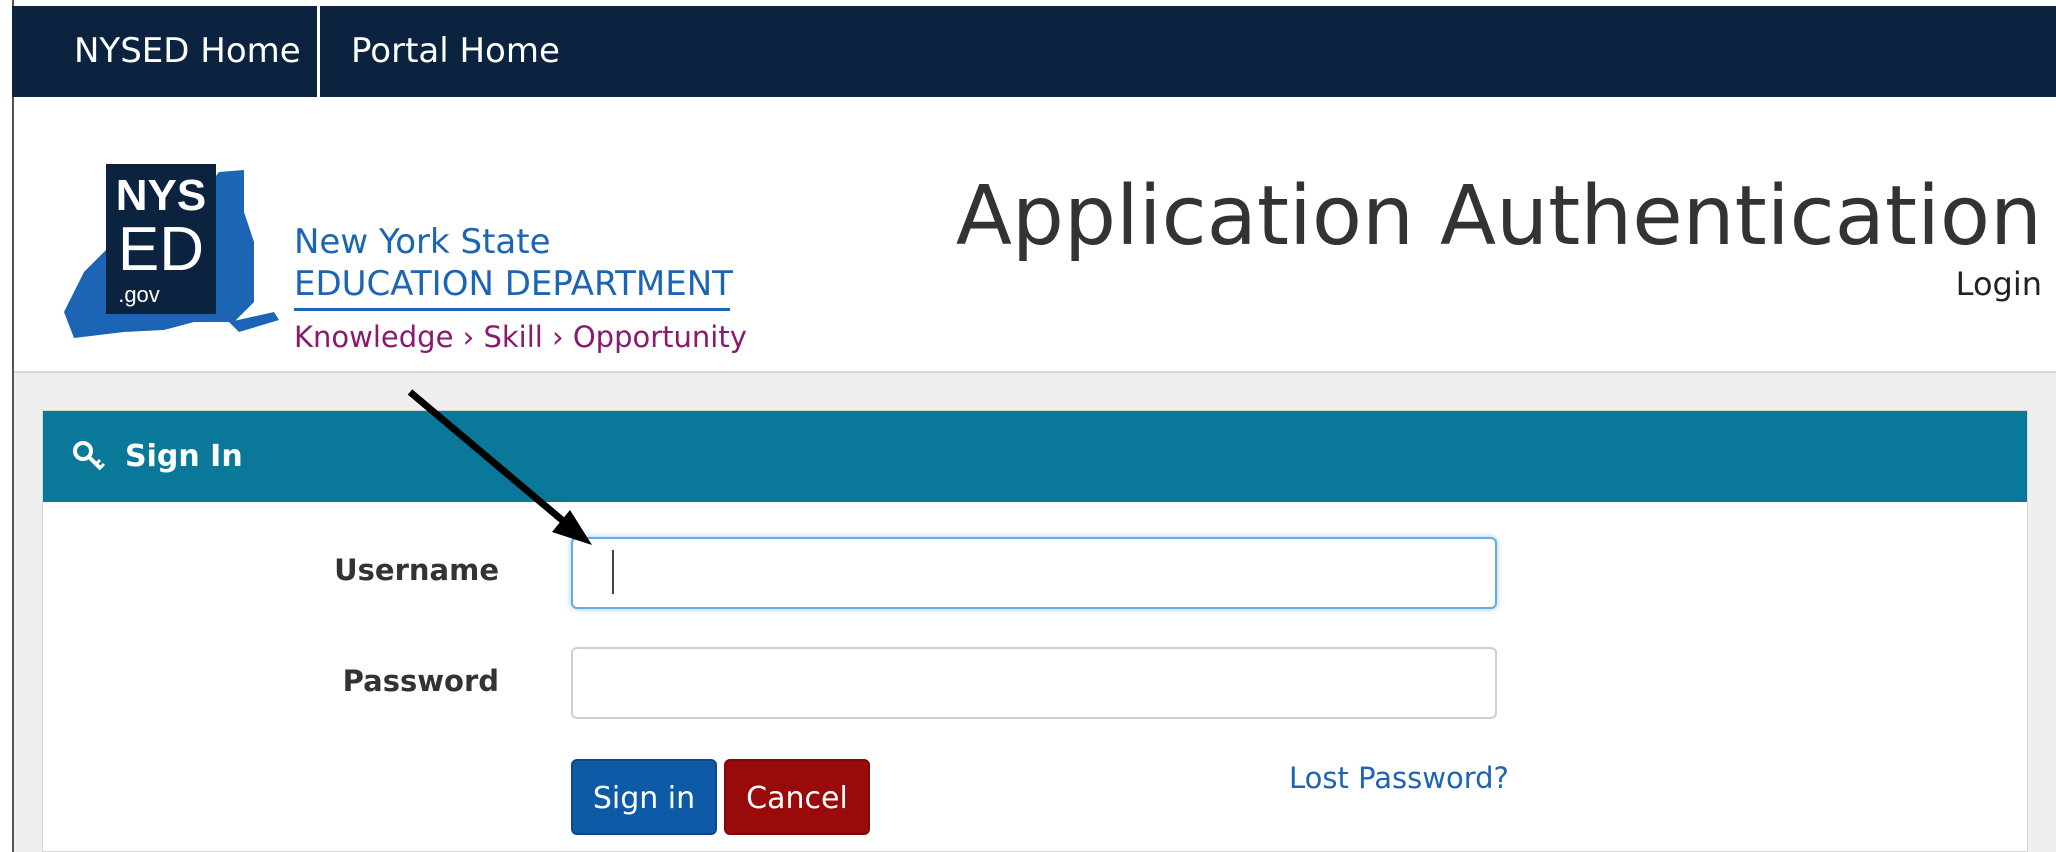 This screenshot has height=852, width=2056. I want to click on logo-line-state: New York State, so click(422, 242).